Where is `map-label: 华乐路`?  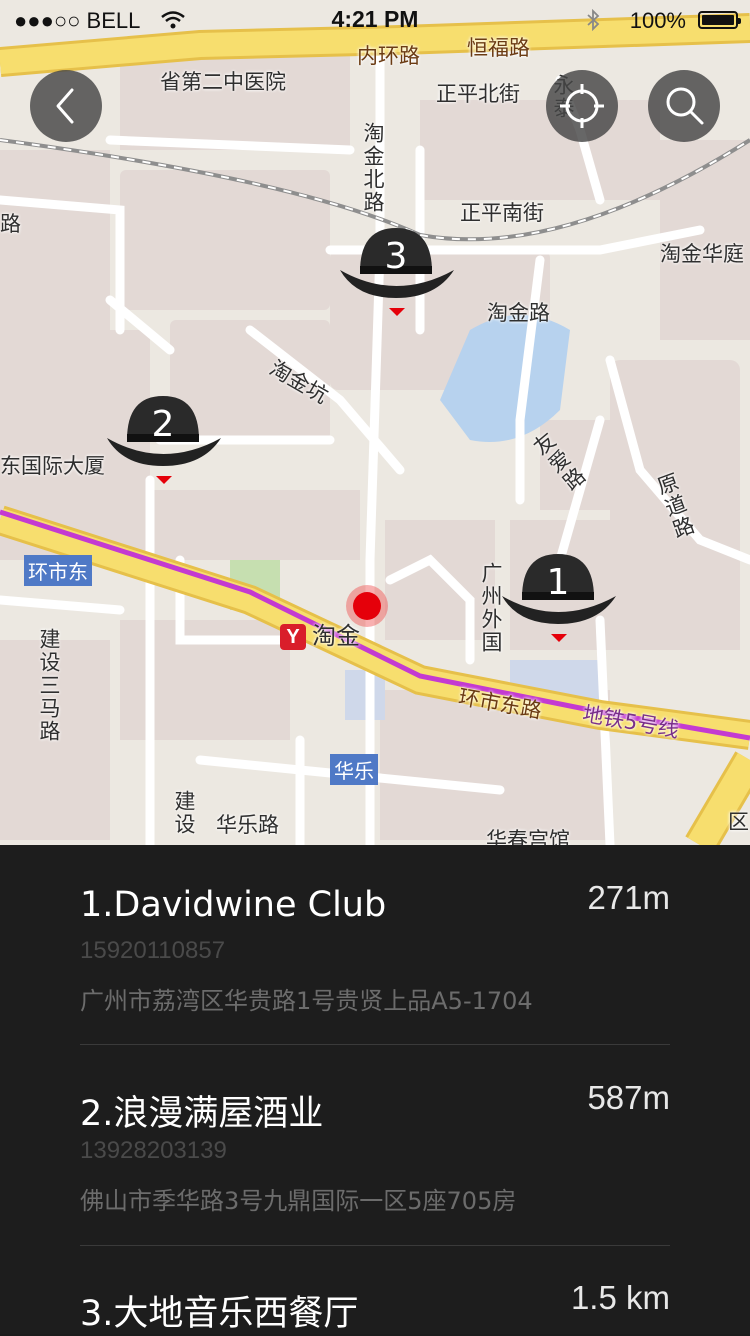
map-label: 华乐路 is located at coordinates (247, 825).